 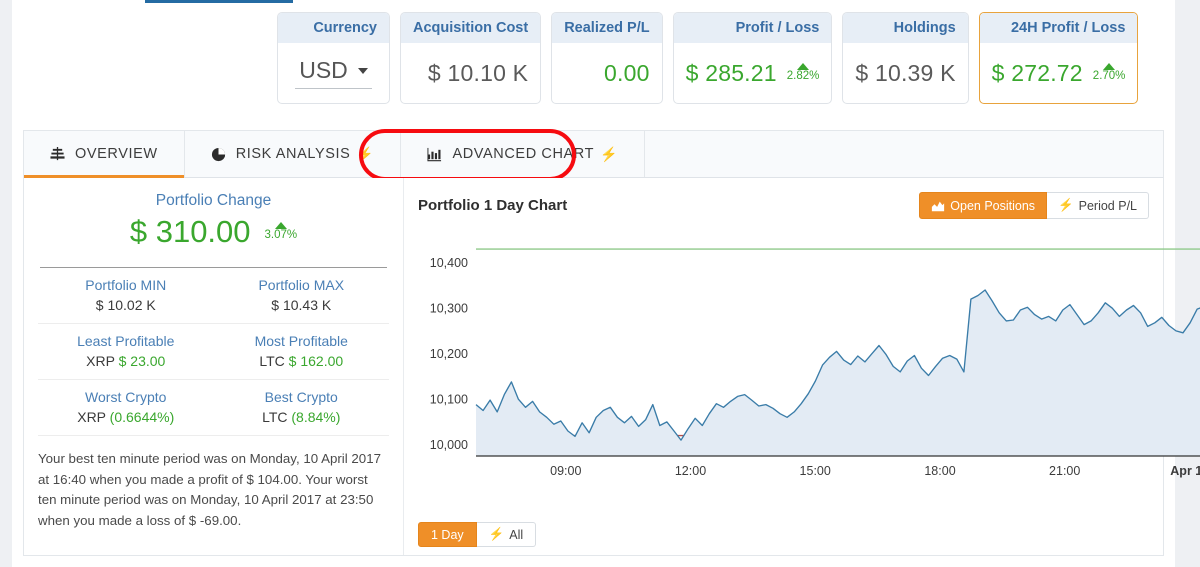 I want to click on stat-value-accent: $ 162.00, so click(x=316, y=361).